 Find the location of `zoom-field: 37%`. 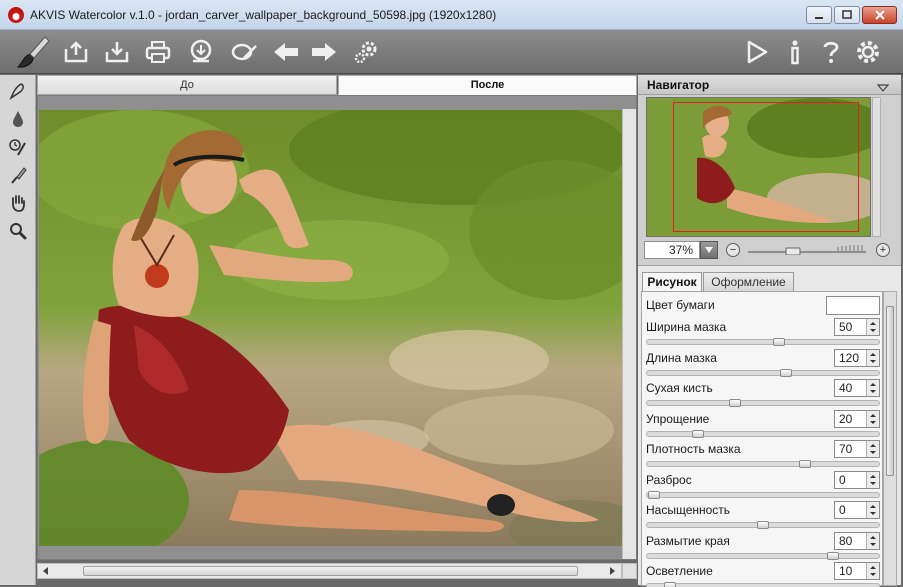

zoom-field: 37% is located at coordinates (672, 250).